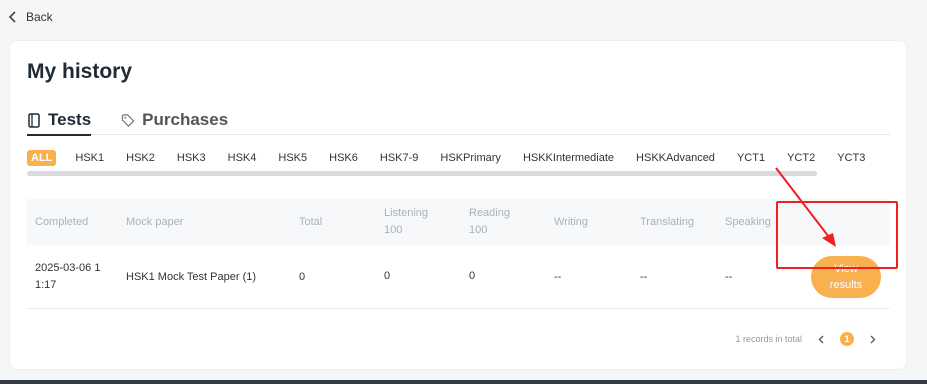  I want to click on level-filter-all: ALL, so click(42, 158).